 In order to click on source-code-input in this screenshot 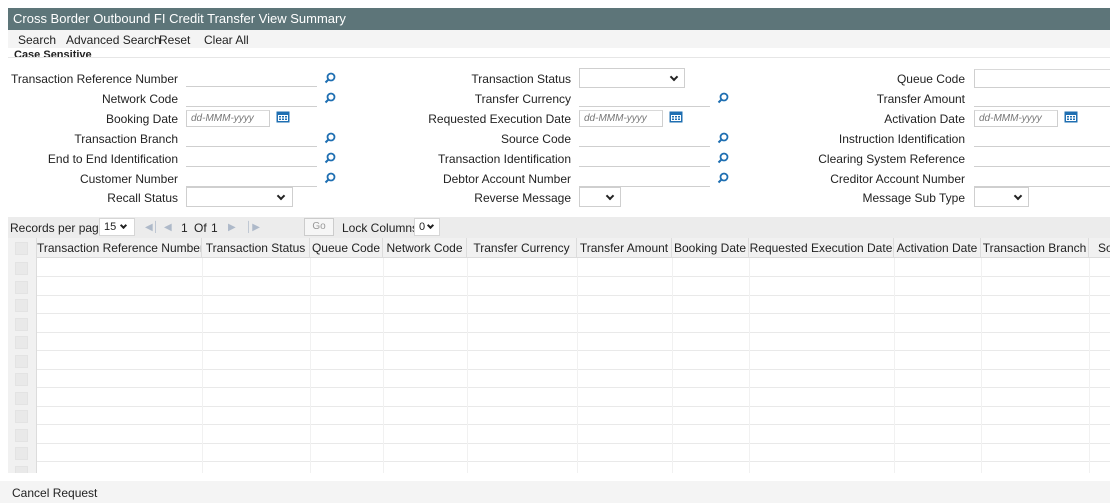, I will do `click(644, 138)`.